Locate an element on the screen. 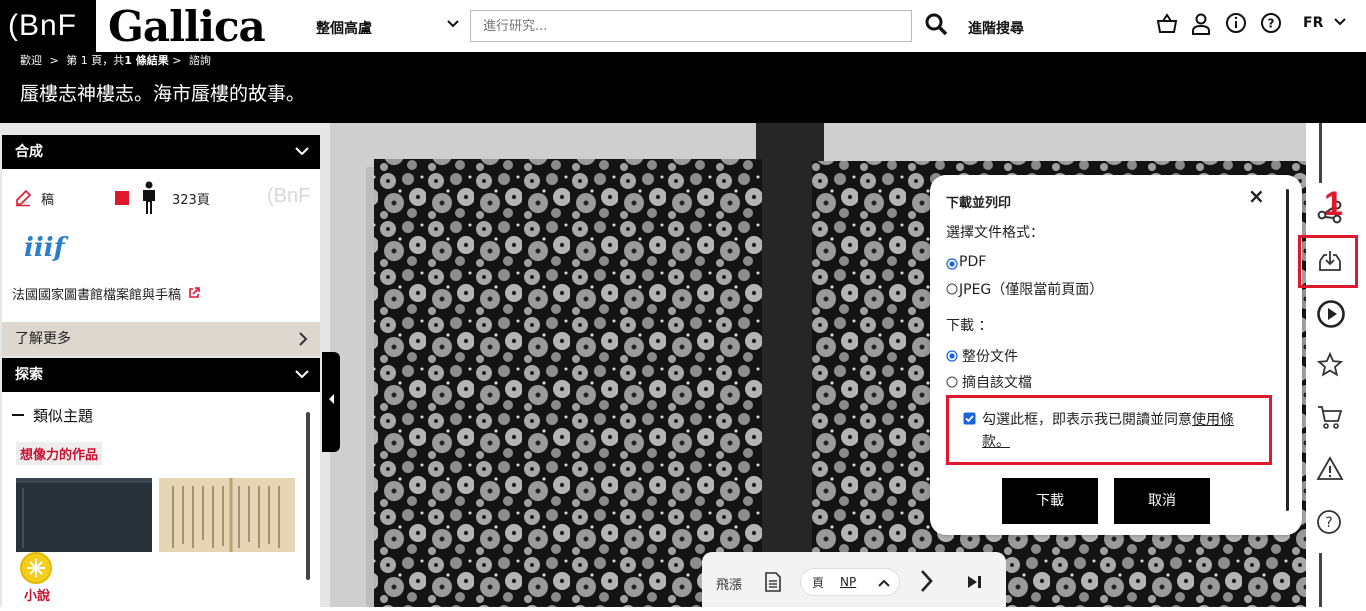 The image size is (1366, 611). breadcrumb-results: 第 1 頁，共1 條結果 is located at coordinates (117, 60).